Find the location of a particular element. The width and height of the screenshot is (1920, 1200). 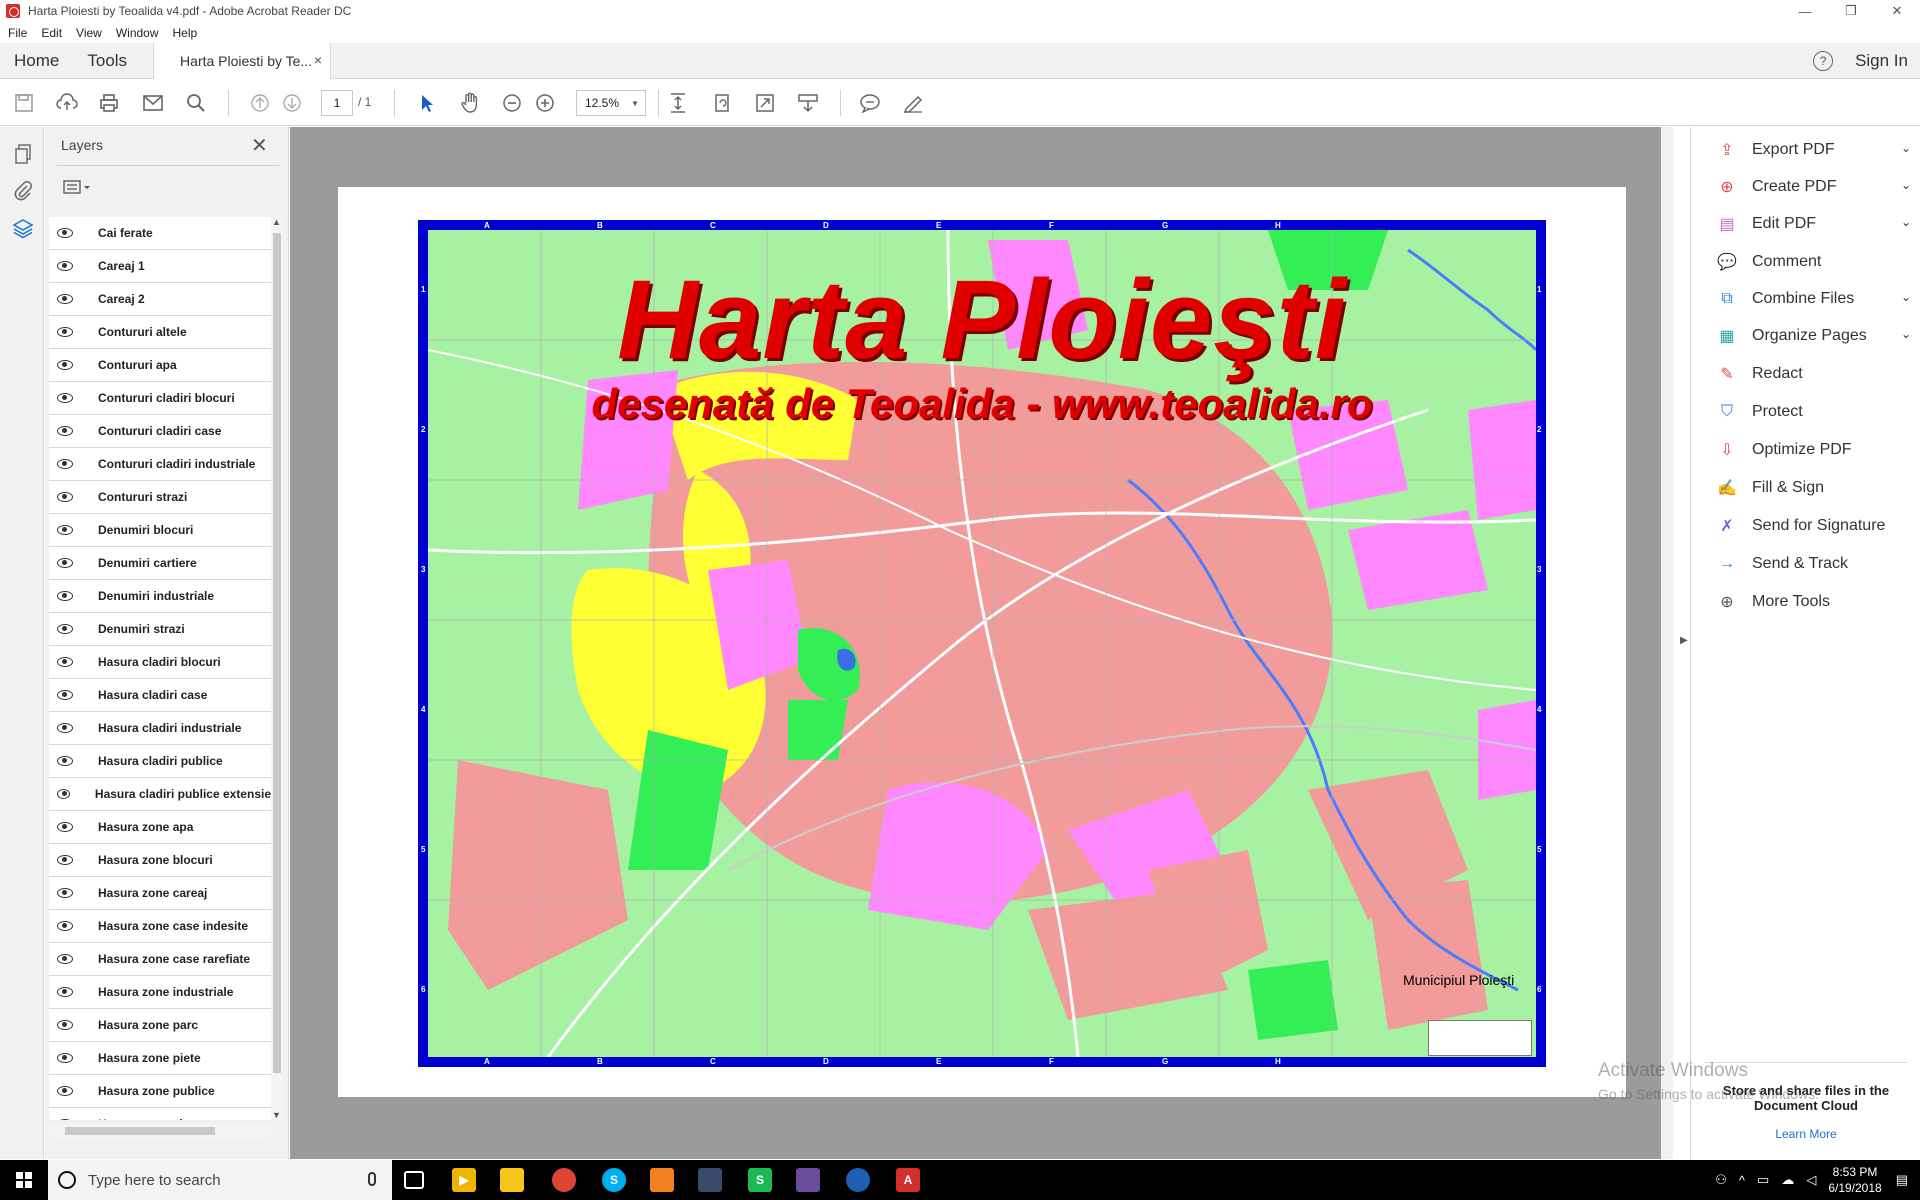

people-icon: ⚇ is located at coordinates (1721, 1180).